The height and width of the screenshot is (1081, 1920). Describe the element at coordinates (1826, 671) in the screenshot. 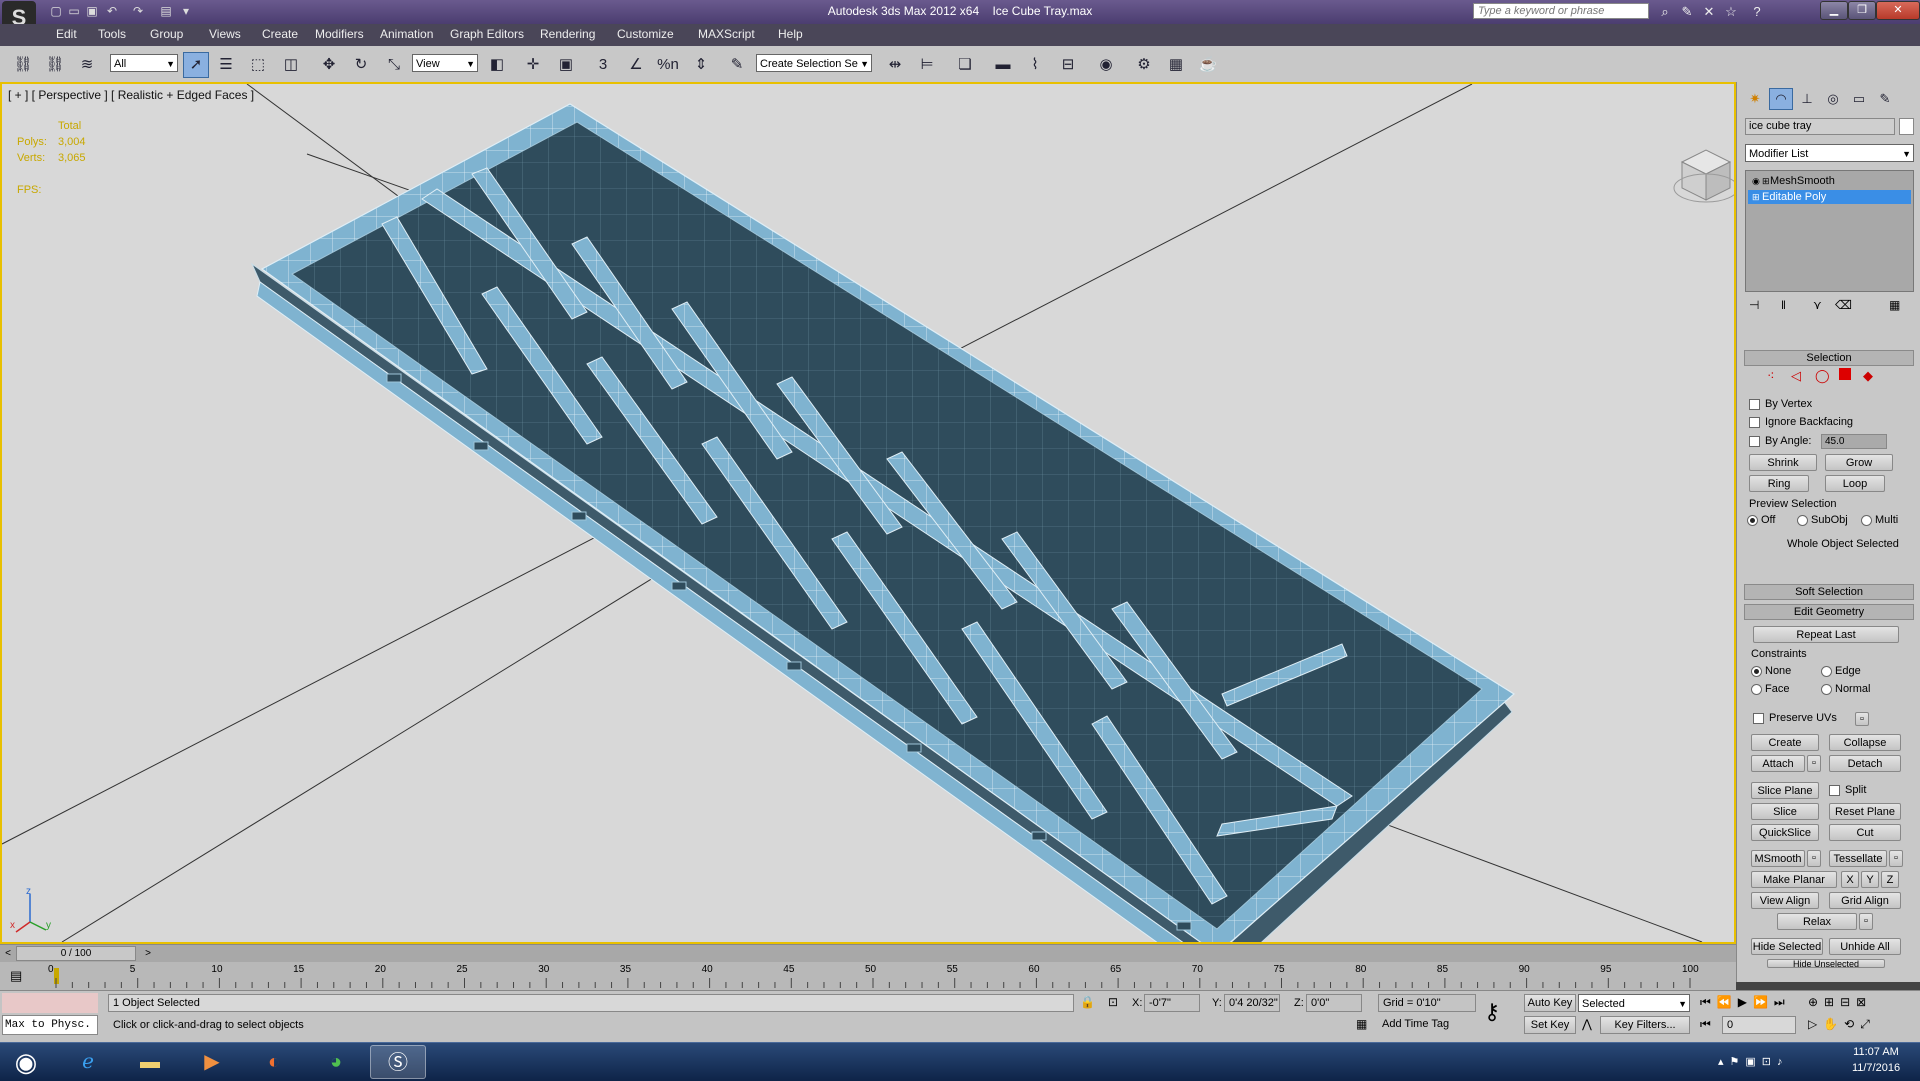

I see `constraint-edge-radio` at that location.